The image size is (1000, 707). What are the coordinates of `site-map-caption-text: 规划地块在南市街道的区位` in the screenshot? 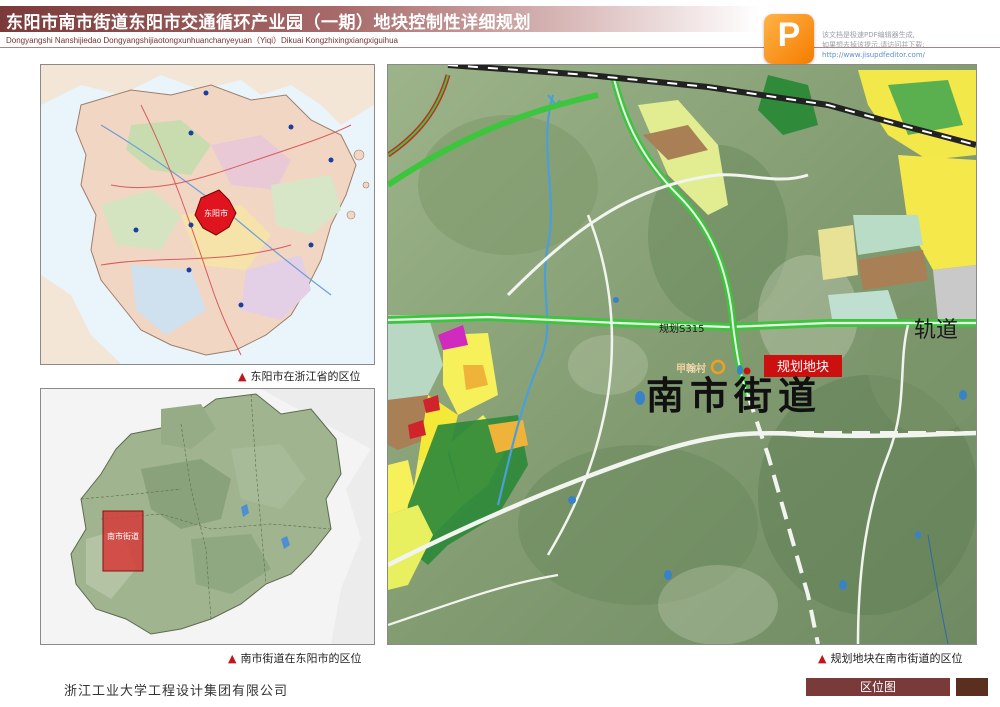 It's located at (896, 658).